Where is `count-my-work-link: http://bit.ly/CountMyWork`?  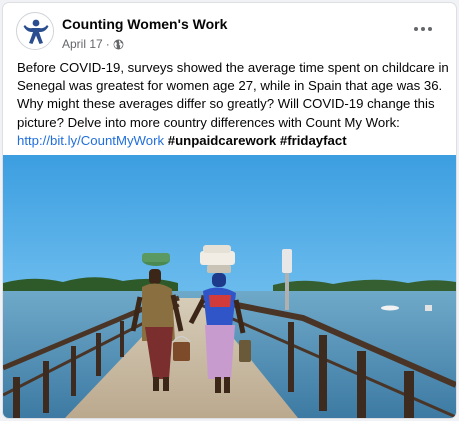
count-my-work-link: http://bit.ly/CountMyWork is located at coordinates (90, 140).